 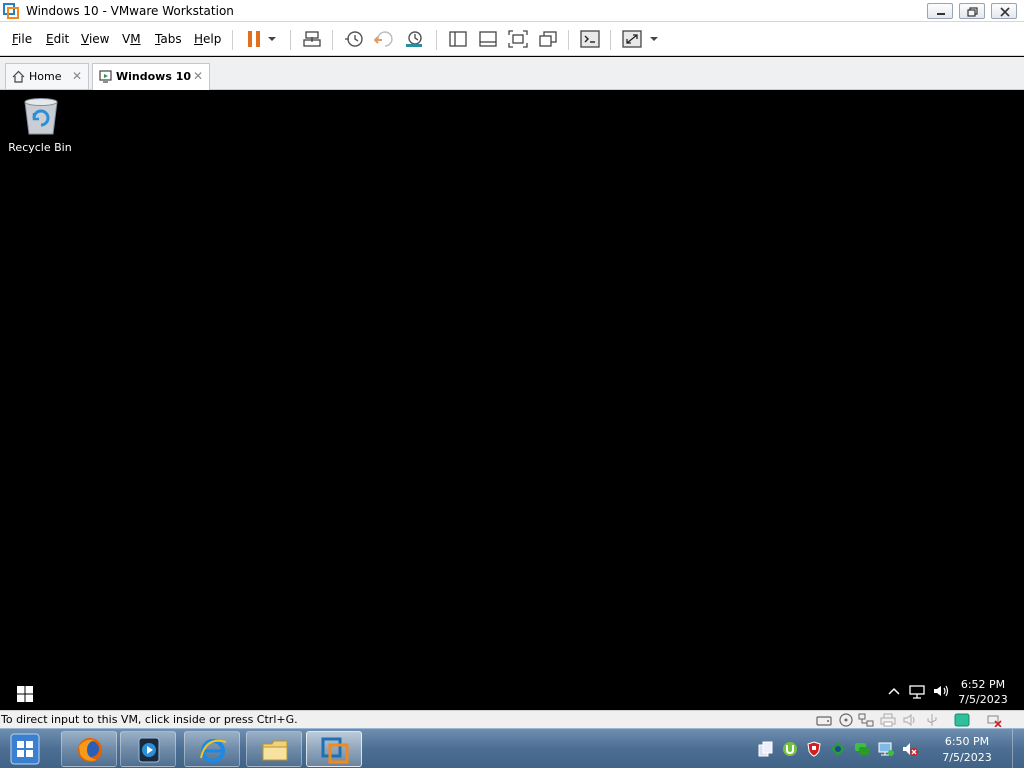 I want to click on menu-toolbar: File Edit View VM Tabs Help, so click(x=512, y=39).